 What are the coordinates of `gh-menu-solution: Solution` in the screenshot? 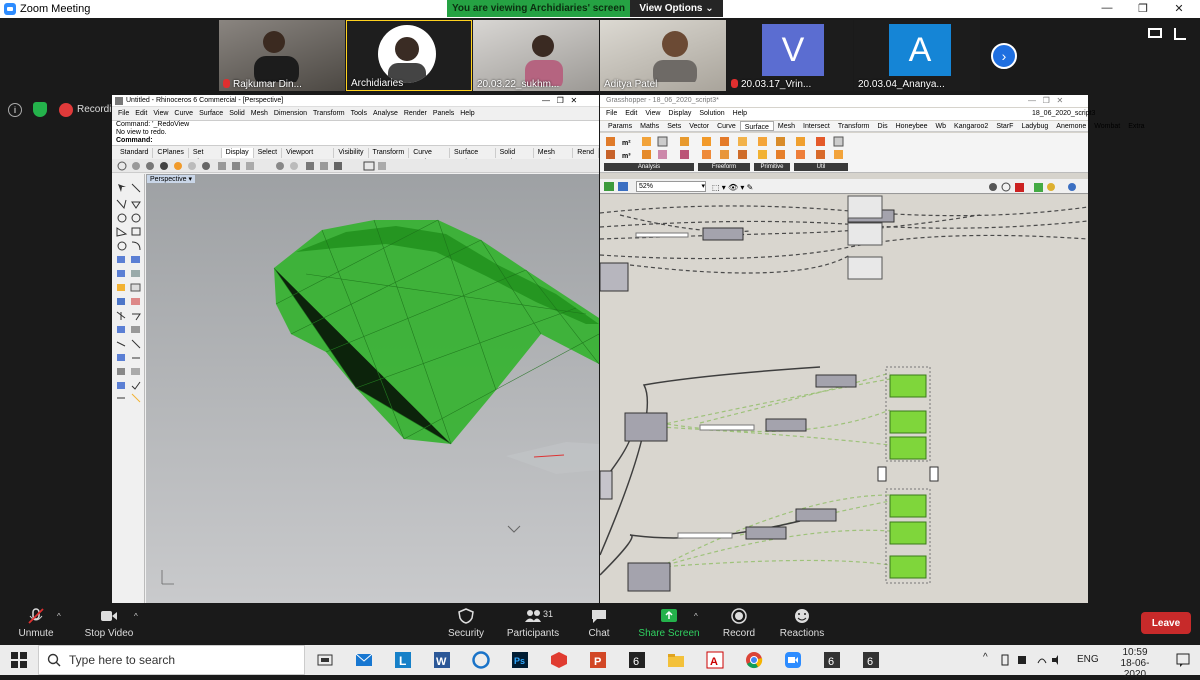 It's located at (711, 114).